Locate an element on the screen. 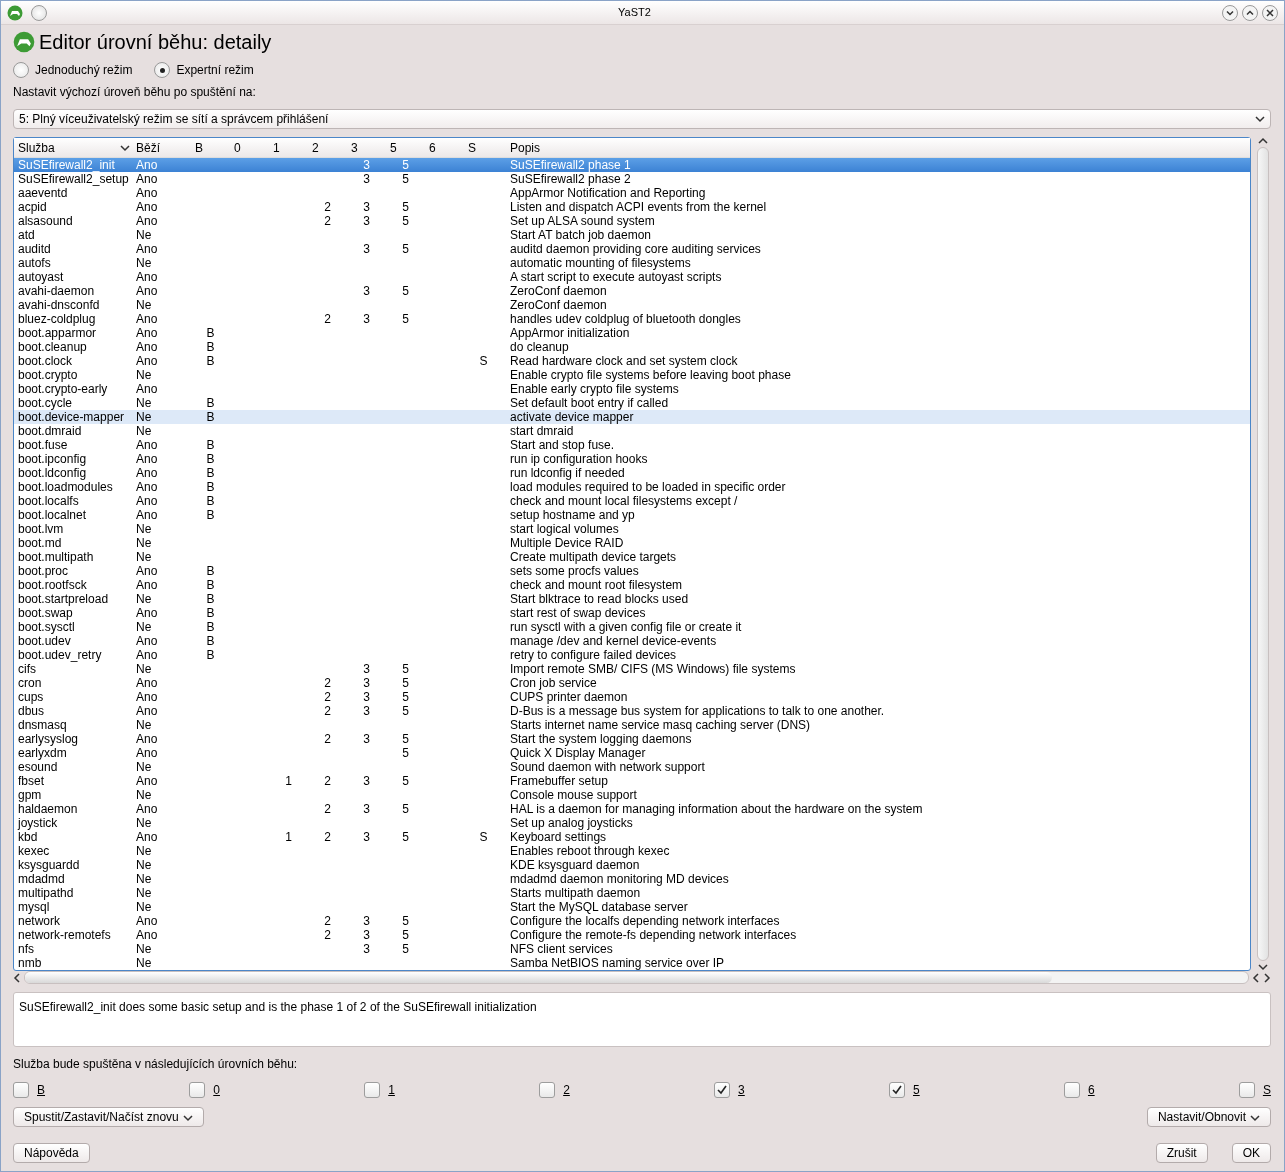  table-row: boot.startpreload Ne B Start blktrace to read blocks used is located at coordinates (632, 599).